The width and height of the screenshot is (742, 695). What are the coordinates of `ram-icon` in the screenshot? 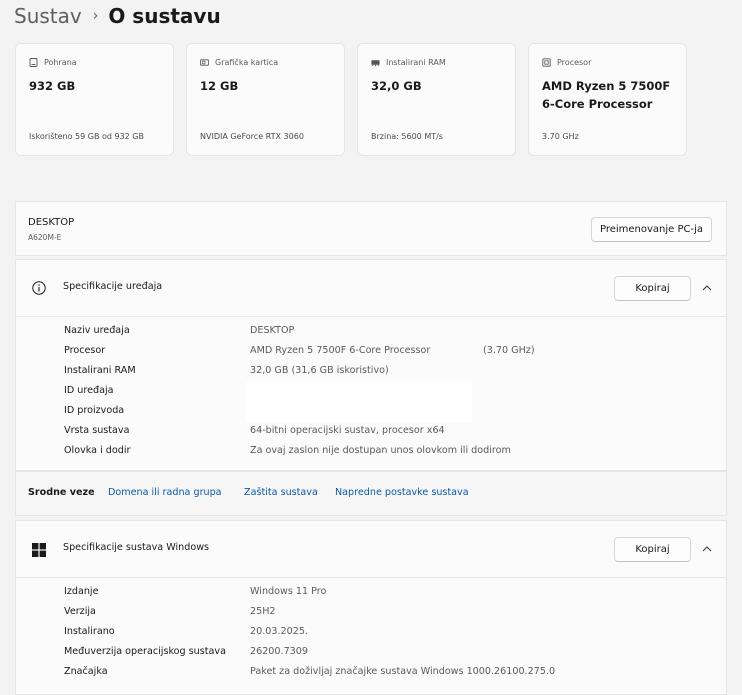 It's located at (375, 62).